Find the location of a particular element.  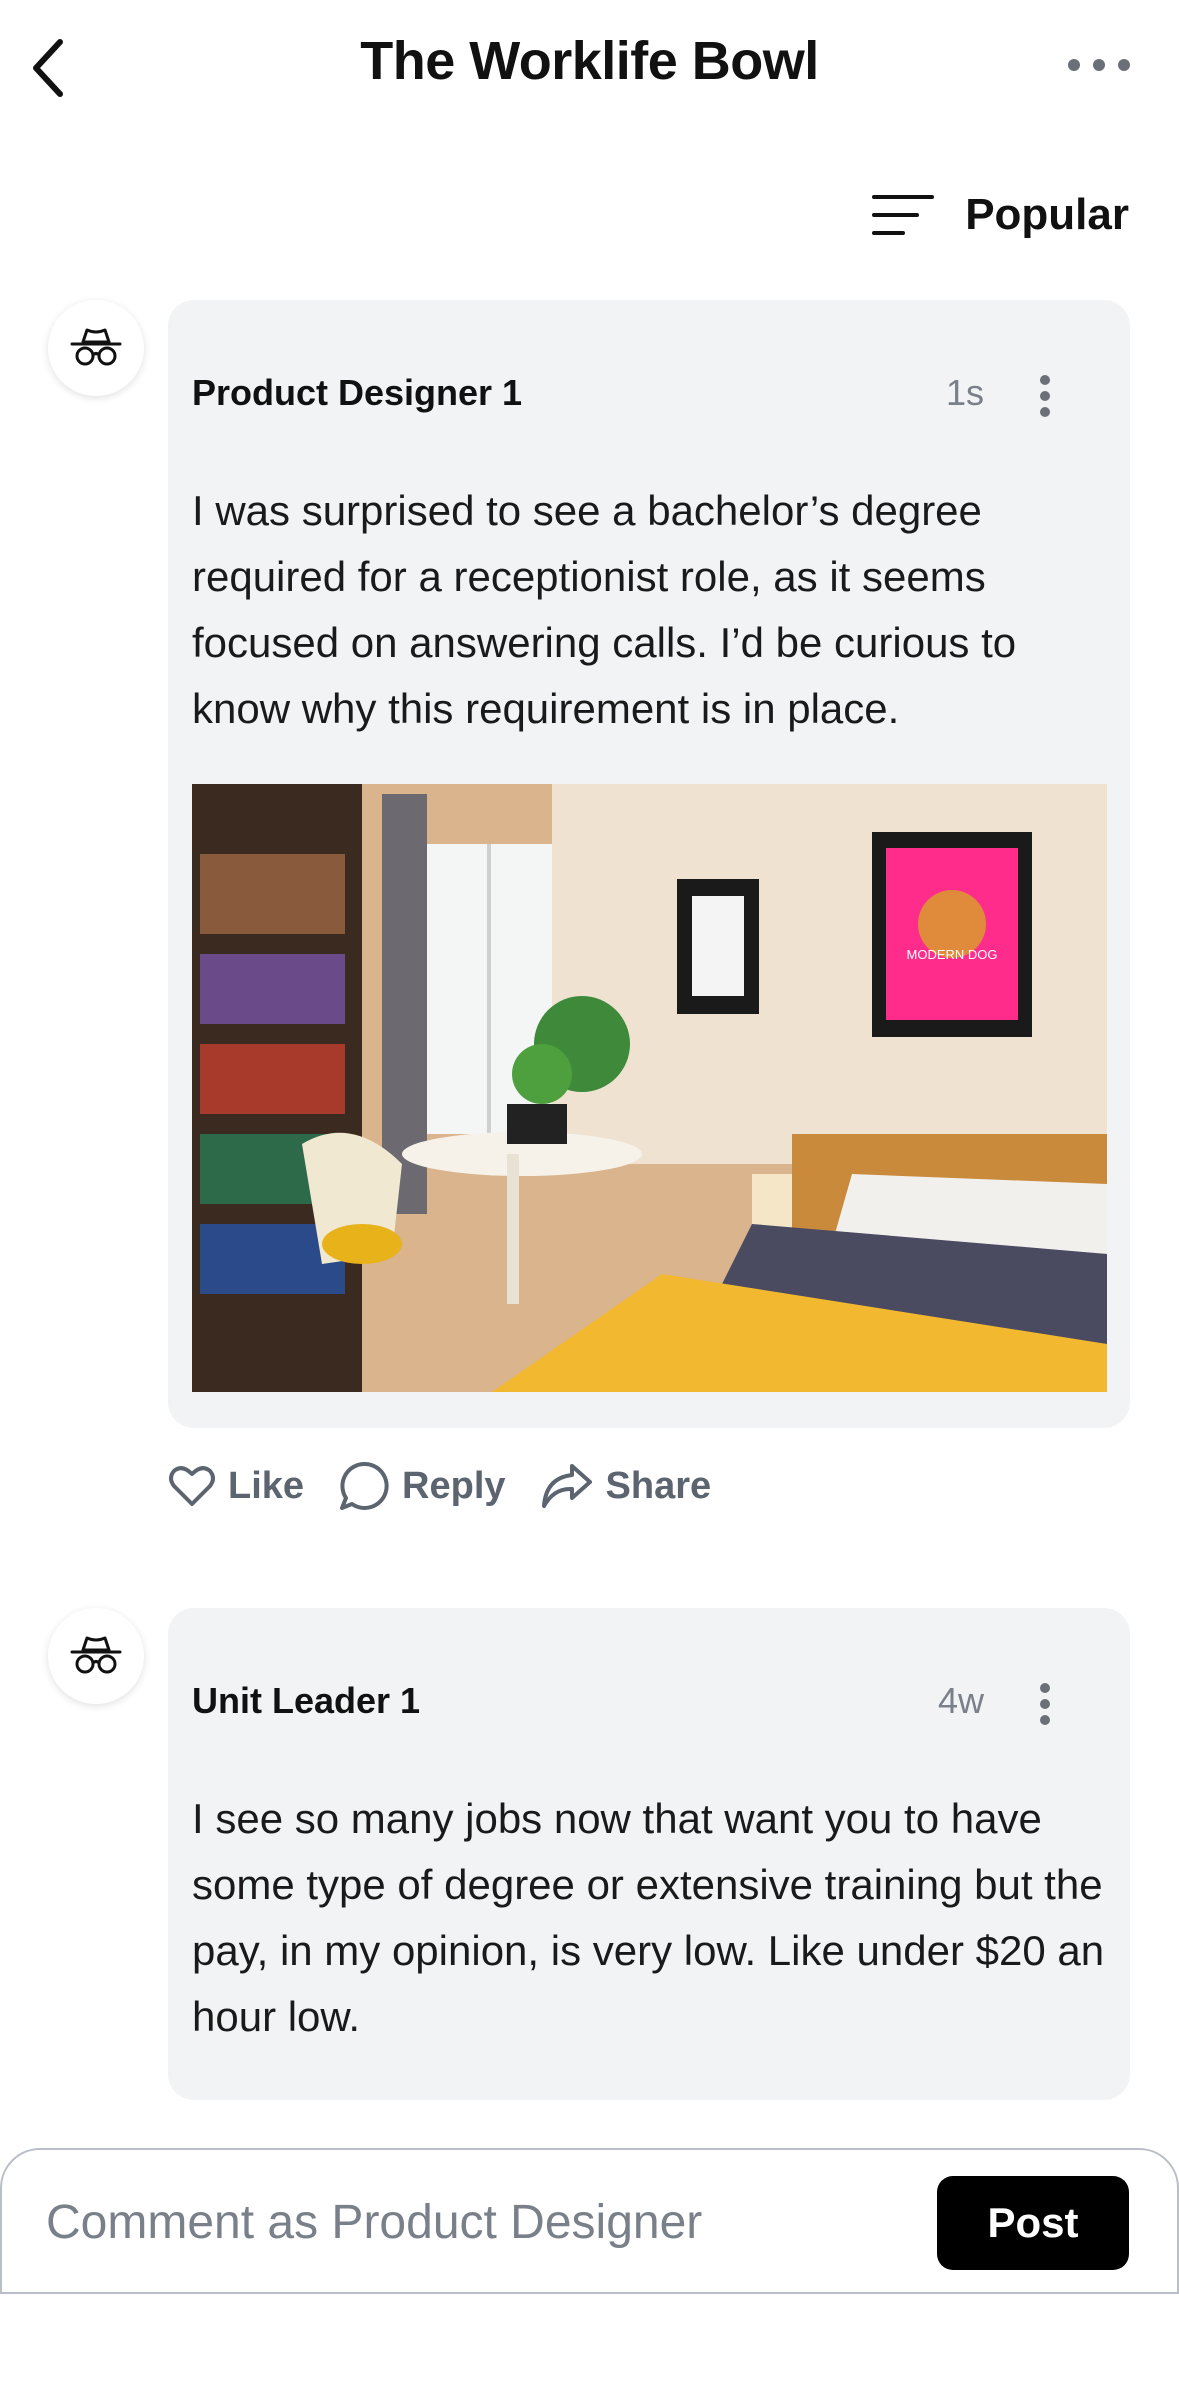

sort-label: Popular is located at coordinates (1047, 214).